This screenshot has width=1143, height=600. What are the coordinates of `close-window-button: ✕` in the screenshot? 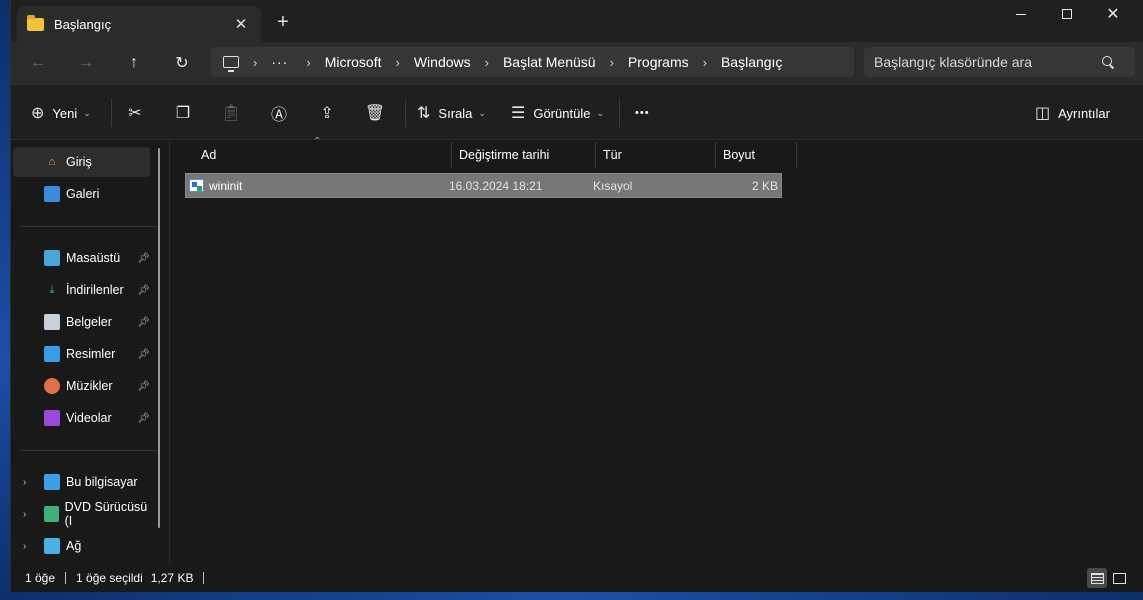 It's located at (1113, 14).